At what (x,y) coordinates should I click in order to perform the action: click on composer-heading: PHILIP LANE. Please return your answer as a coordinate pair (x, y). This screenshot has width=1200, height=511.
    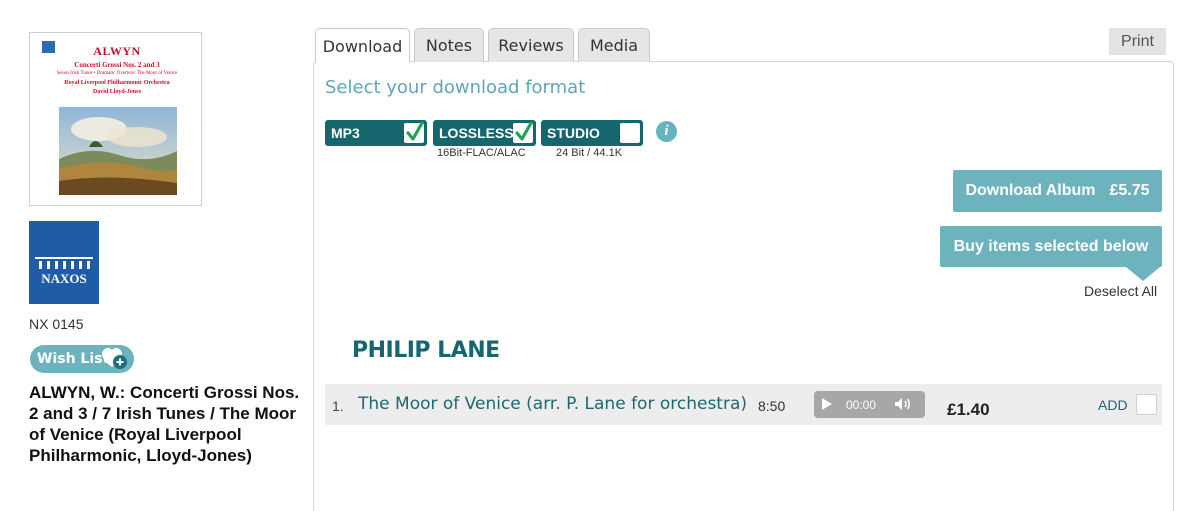
    Looking at the image, I should click on (426, 350).